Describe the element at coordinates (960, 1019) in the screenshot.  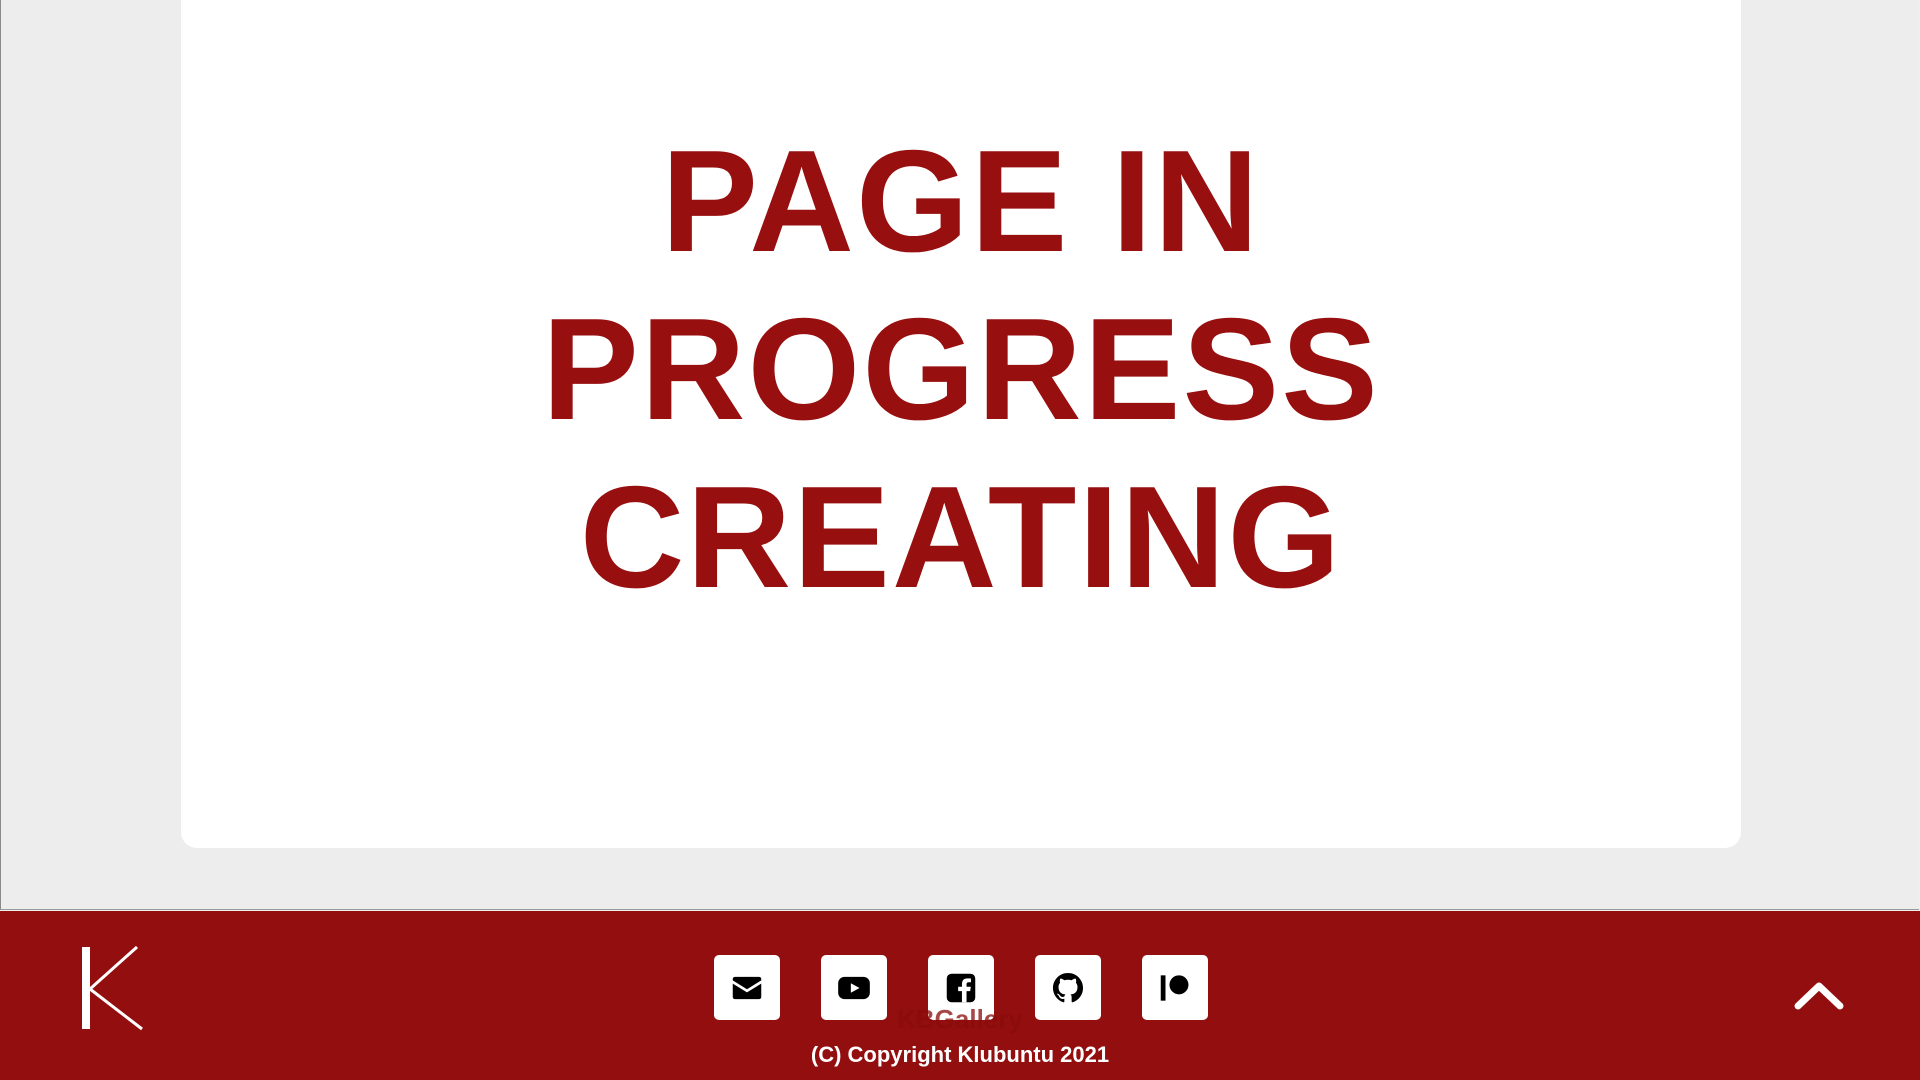
I see `footer-brand: KBGallery` at that location.